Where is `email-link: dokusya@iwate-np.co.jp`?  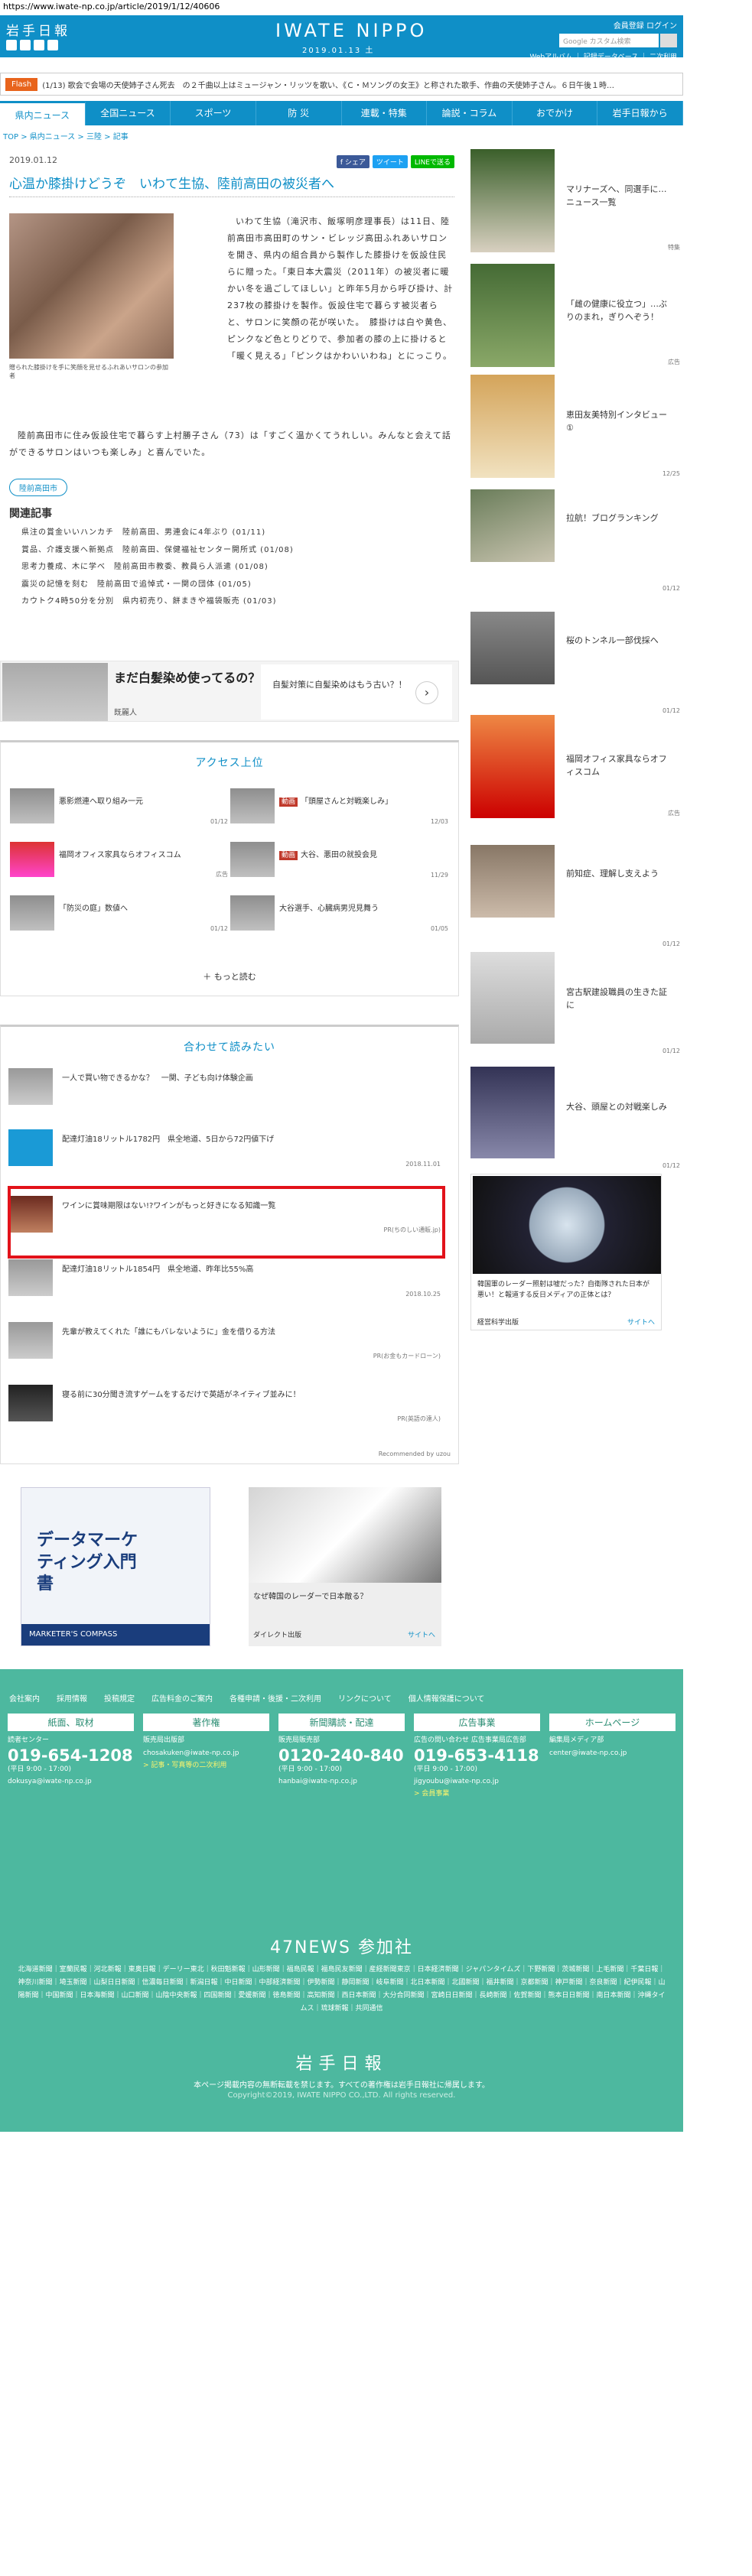
email-link: dokusya@iwate-np.co.jp is located at coordinates (71, 1782).